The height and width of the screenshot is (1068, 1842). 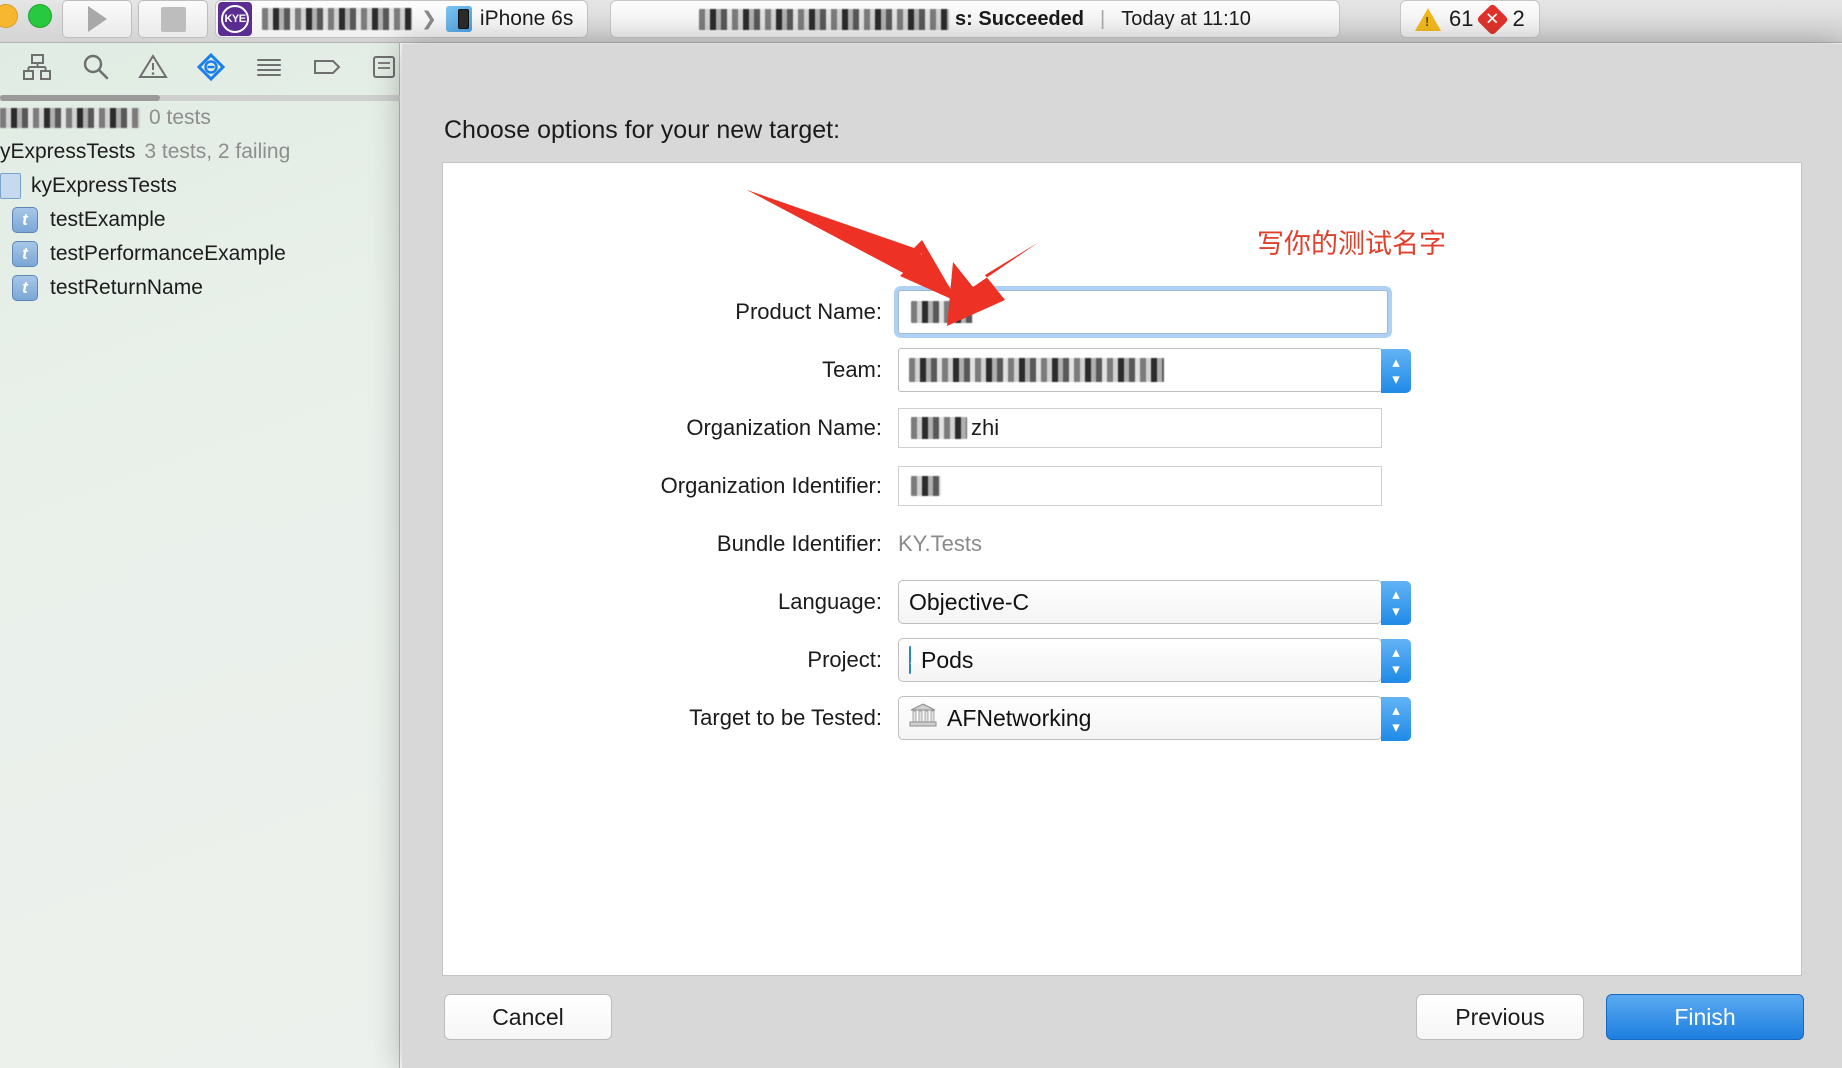 I want to click on field-row-language: Language: Objective-C ▴ ▾, so click(x=1123, y=602).